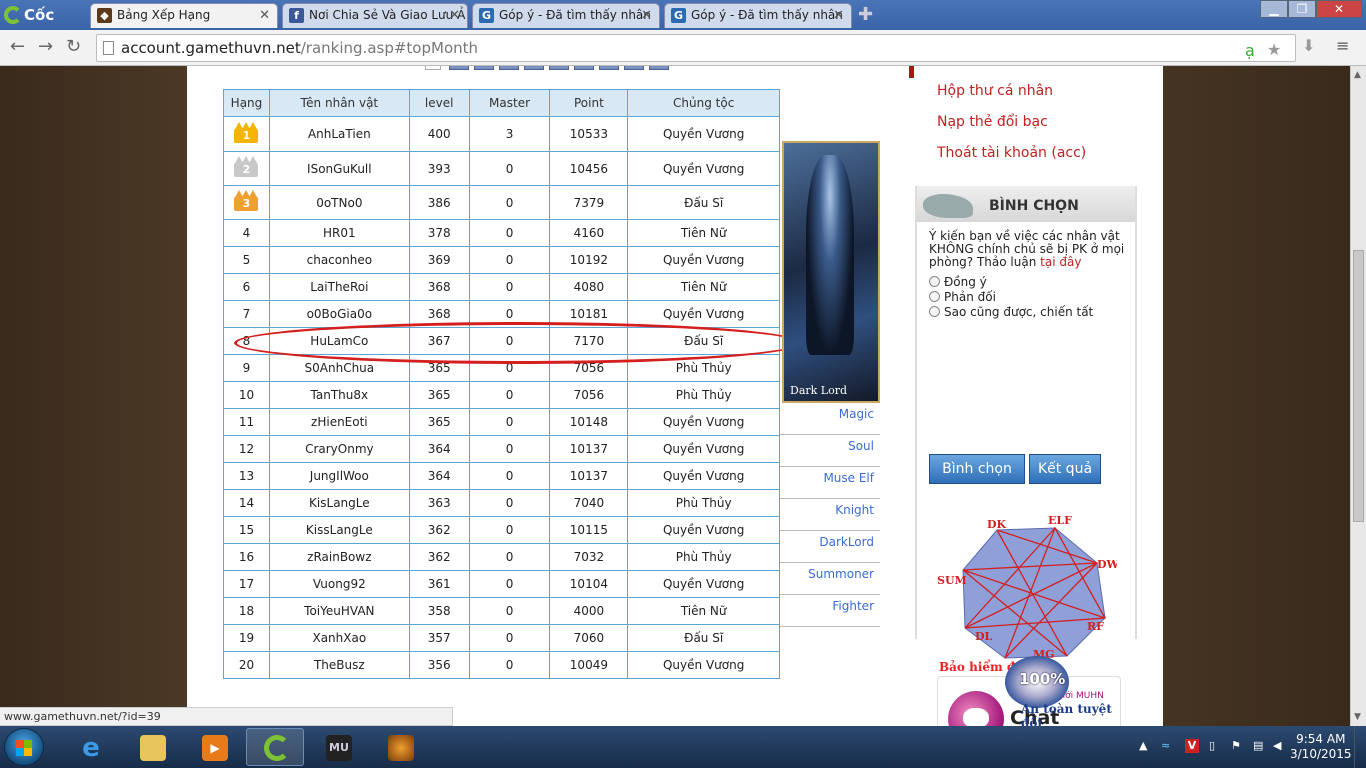 This screenshot has width=1366, height=768. What do you see at coordinates (1260, 746) in the screenshot?
I see `network-icon: ▤` at bounding box center [1260, 746].